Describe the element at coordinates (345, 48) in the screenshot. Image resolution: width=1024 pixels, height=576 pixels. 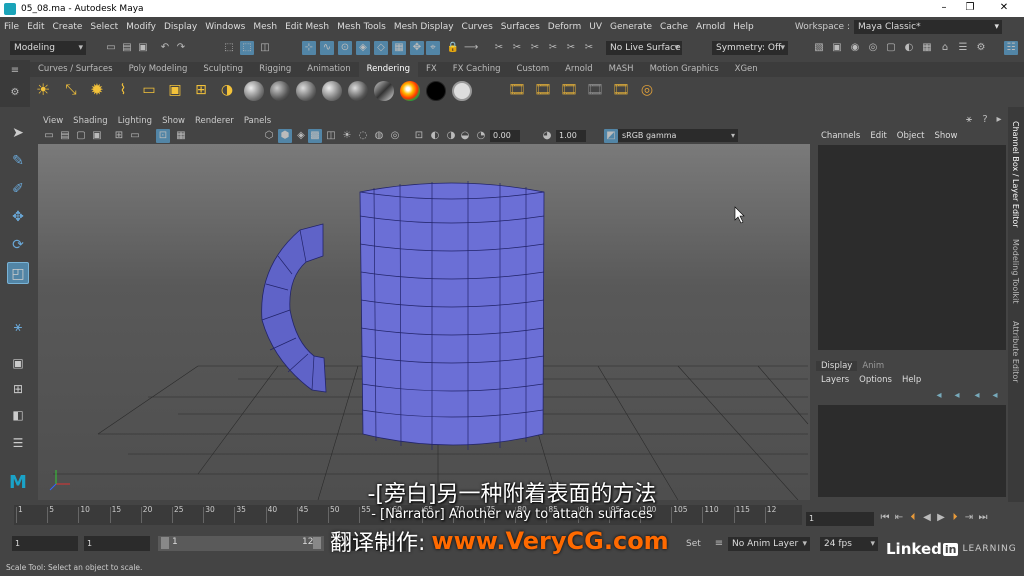
I see `snap-point-icon: ⊙` at that location.